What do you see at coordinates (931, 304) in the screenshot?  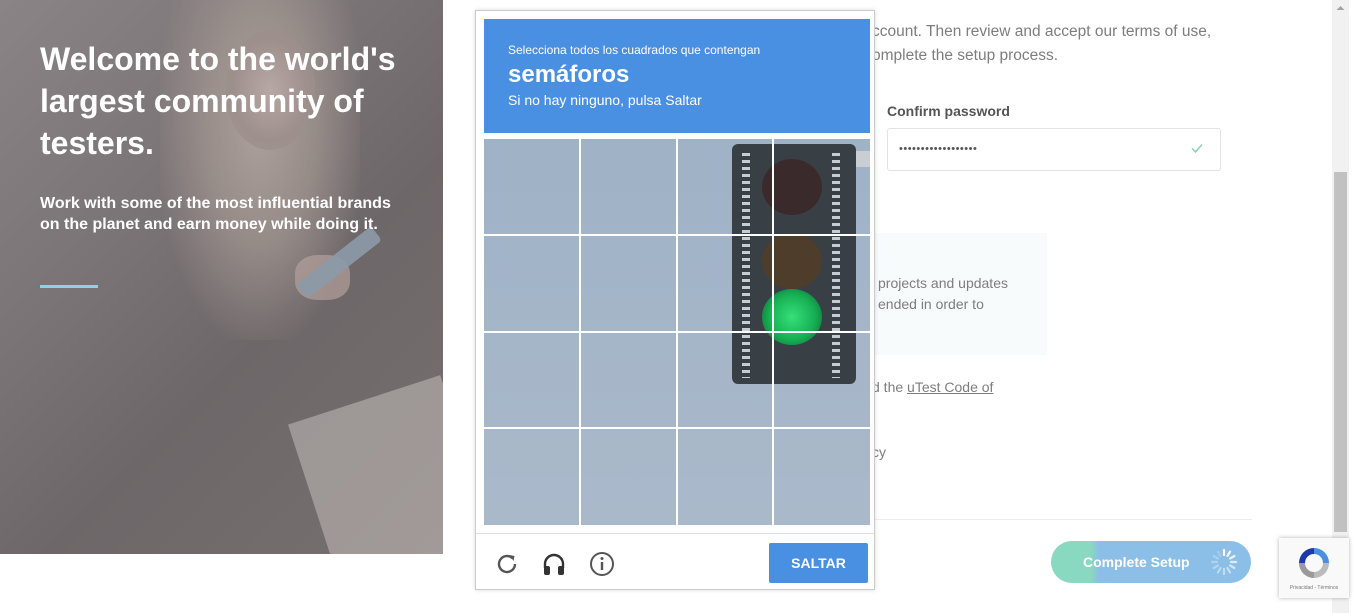 I see `info-line2: ended in order to` at bounding box center [931, 304].